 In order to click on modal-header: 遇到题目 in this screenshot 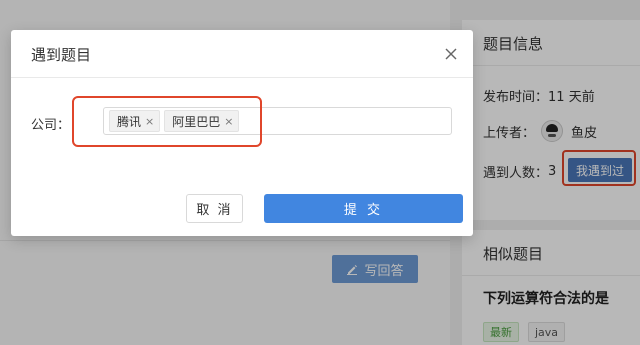, I will do `click(242, 54)`.